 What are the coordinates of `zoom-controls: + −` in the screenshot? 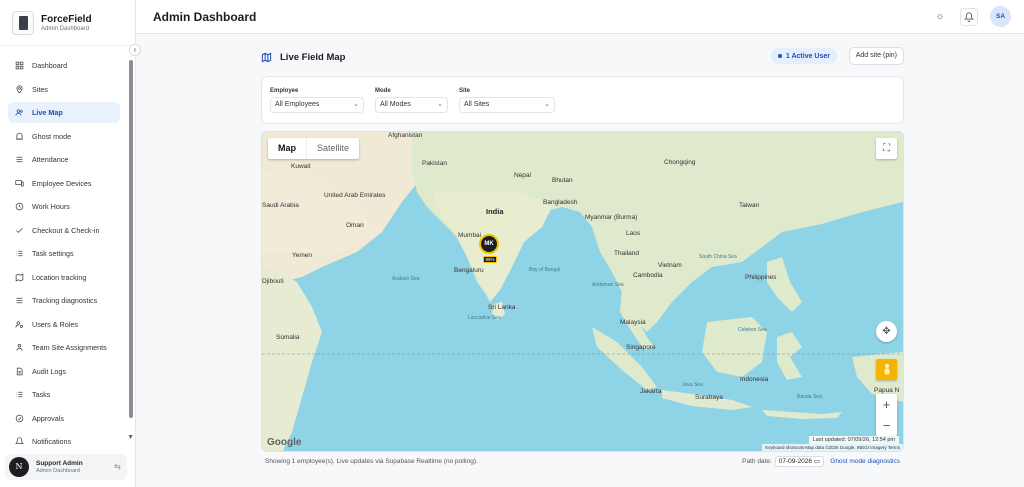 It's located at (886, 415).